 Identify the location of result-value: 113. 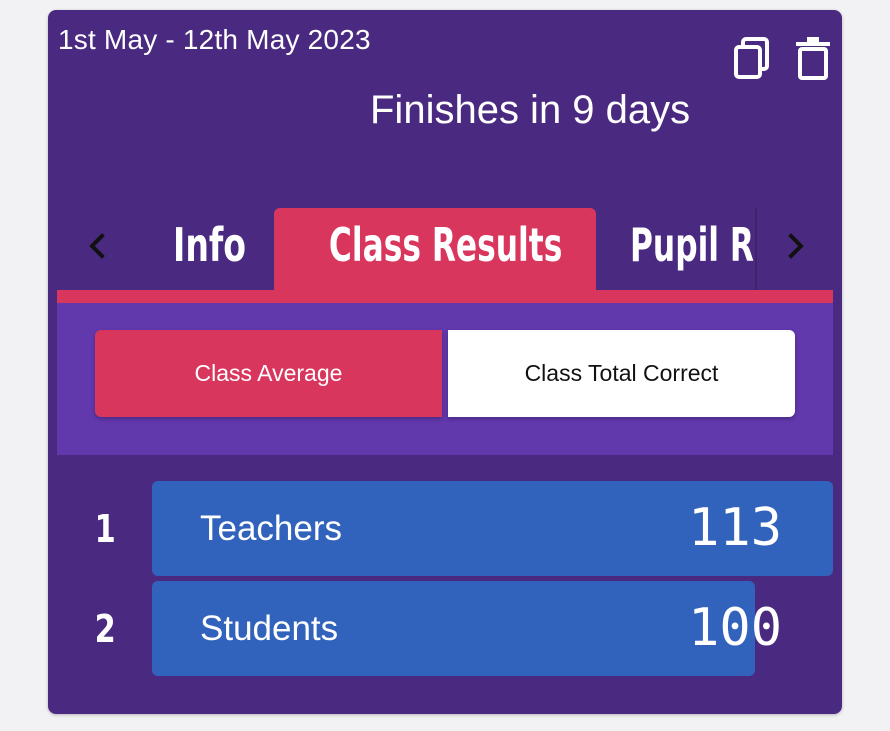
(735, 528).